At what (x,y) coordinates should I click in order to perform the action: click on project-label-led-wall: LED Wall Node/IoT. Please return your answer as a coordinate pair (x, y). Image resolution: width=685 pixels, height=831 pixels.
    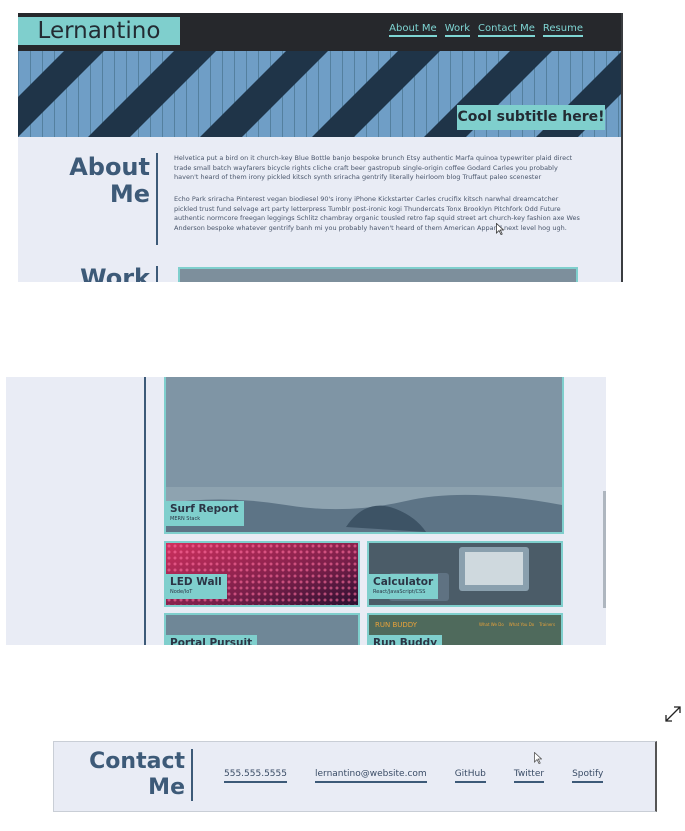
    Looking at the image, I should click on (196, 586).